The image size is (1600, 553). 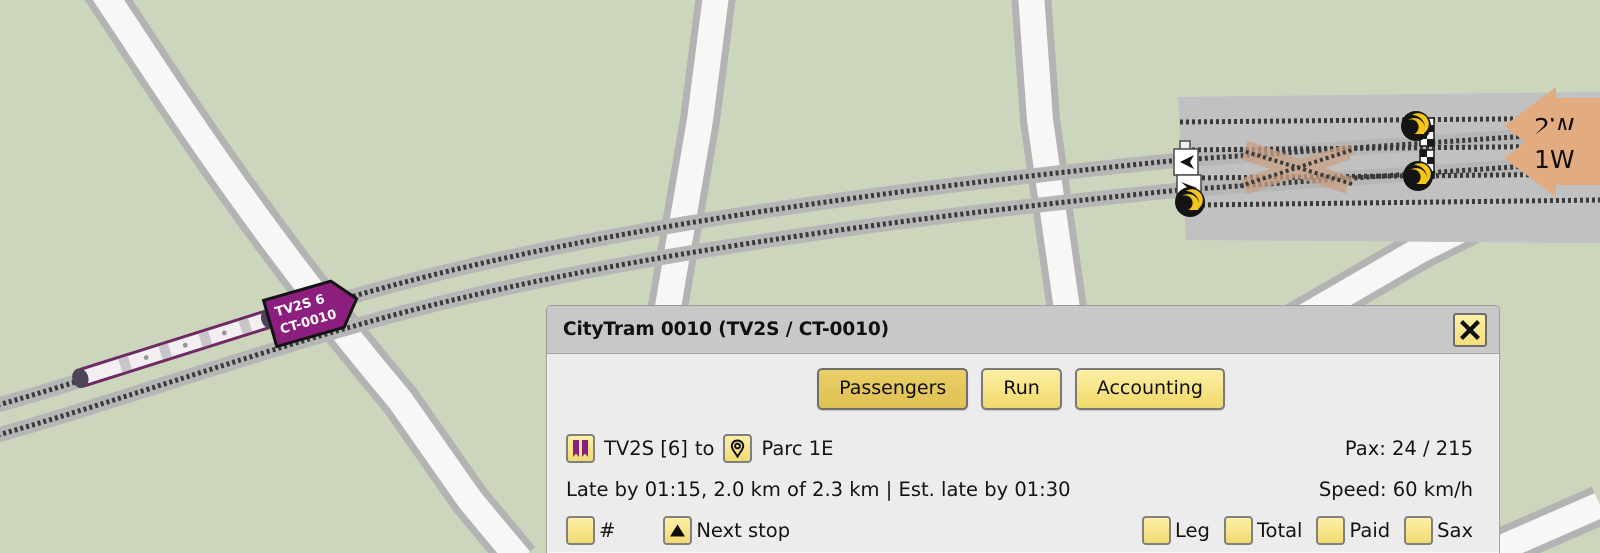 I want to click on toggle-sax-group: Sax, so click(x=1438, y=530).